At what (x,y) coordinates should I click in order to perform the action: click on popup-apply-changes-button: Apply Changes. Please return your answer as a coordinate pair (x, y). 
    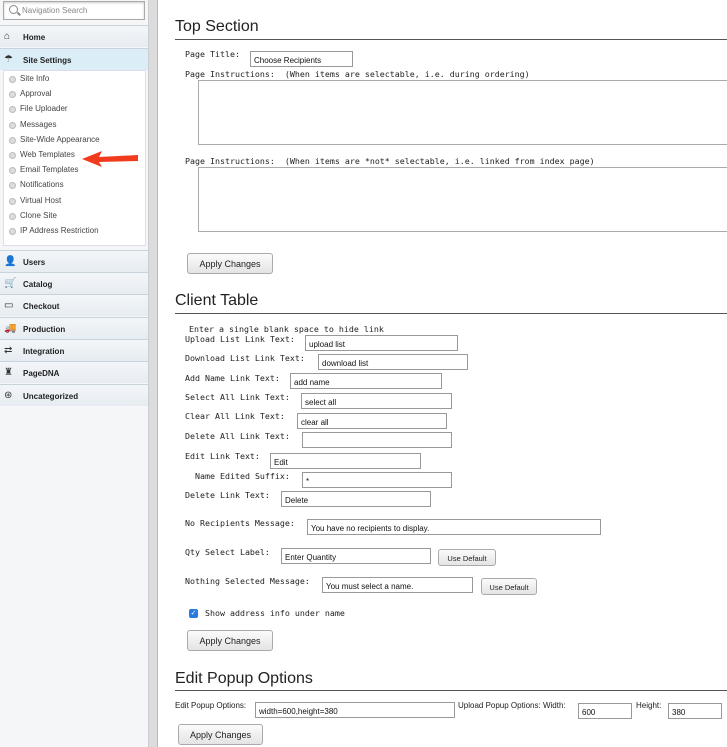
    Looking at the image, I should click on (220, 734).